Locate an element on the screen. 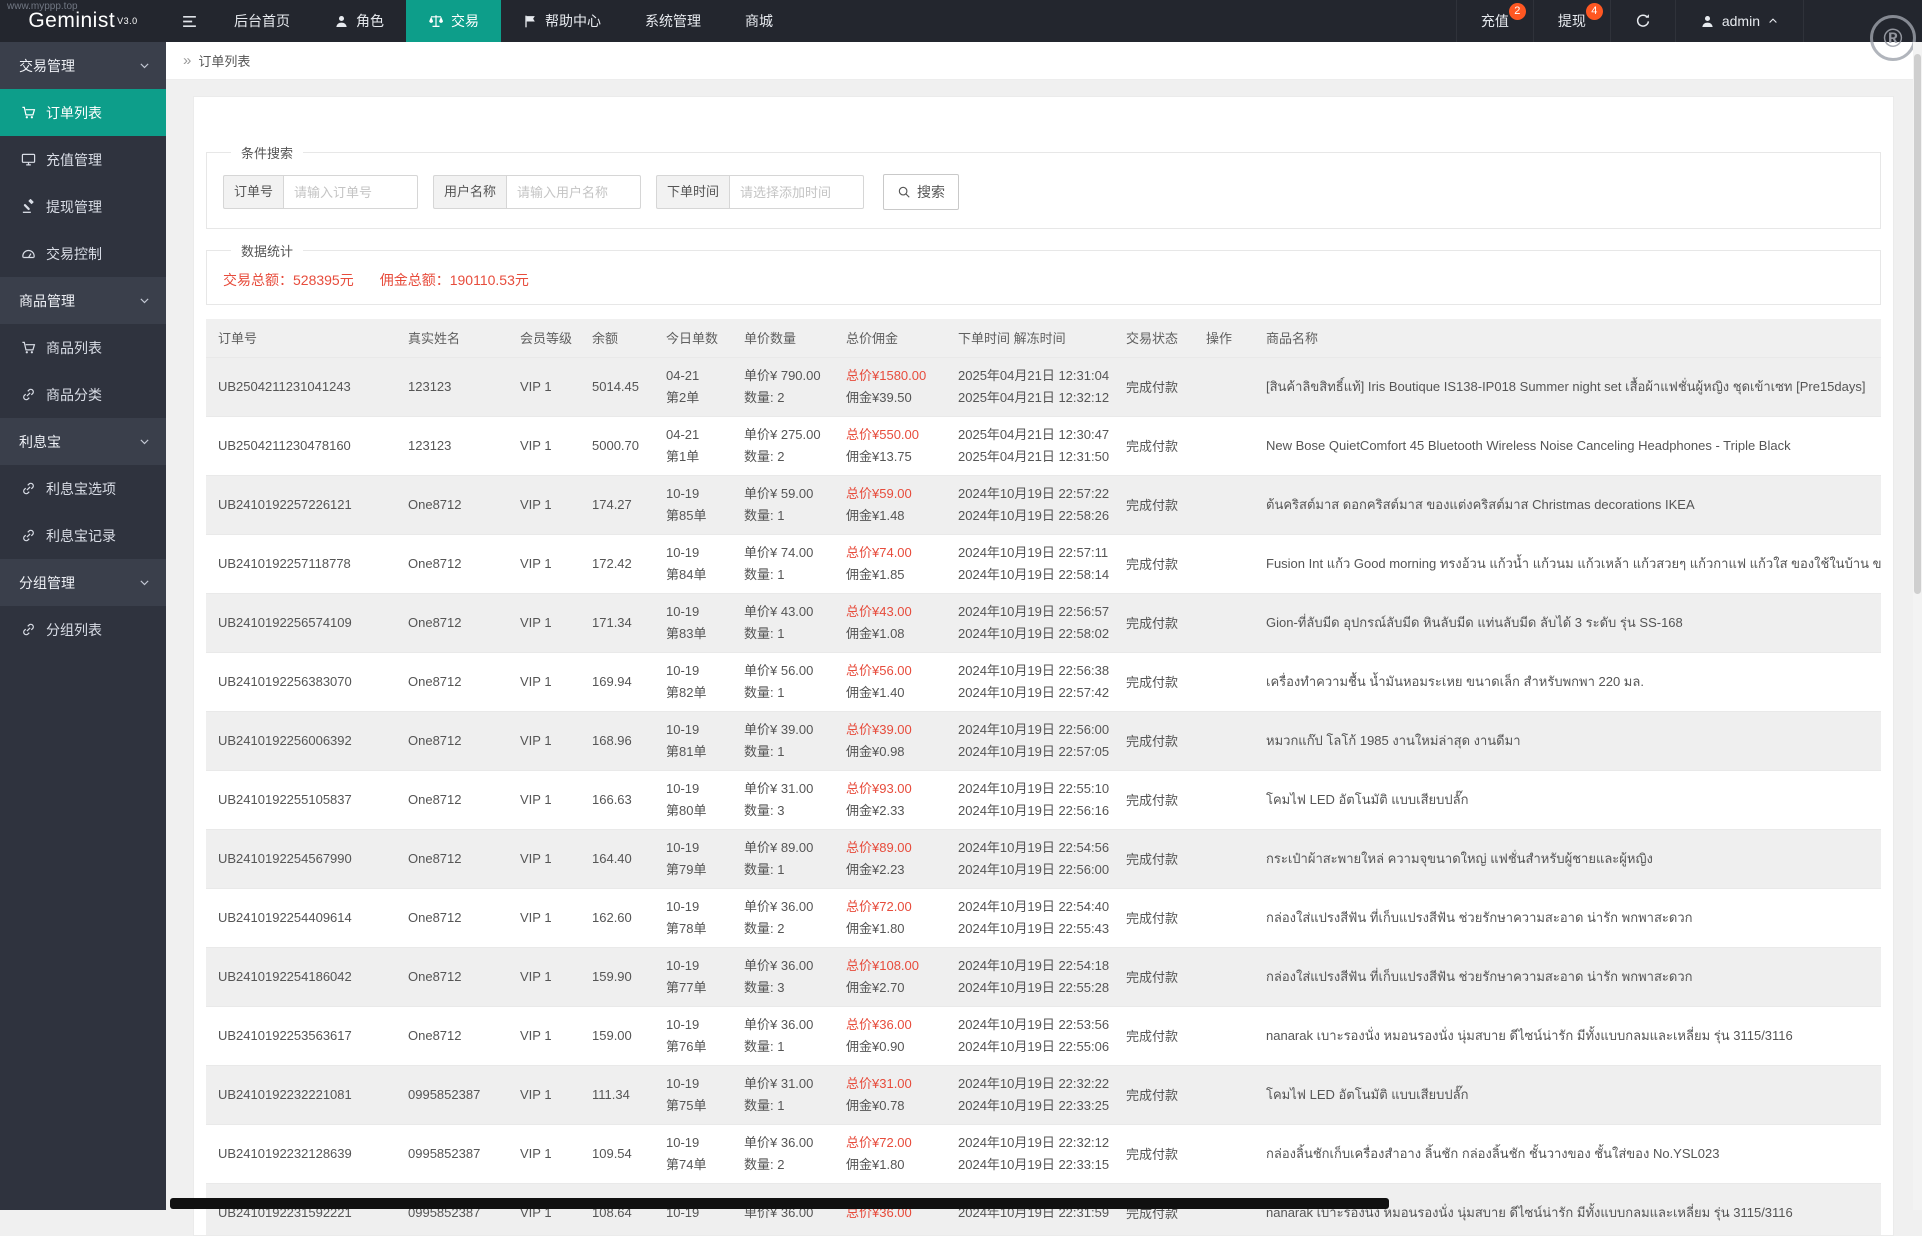 This screenshot has height=1236, width=1922. cell-balance: 109.54 is located at coordinates (617, 1153).